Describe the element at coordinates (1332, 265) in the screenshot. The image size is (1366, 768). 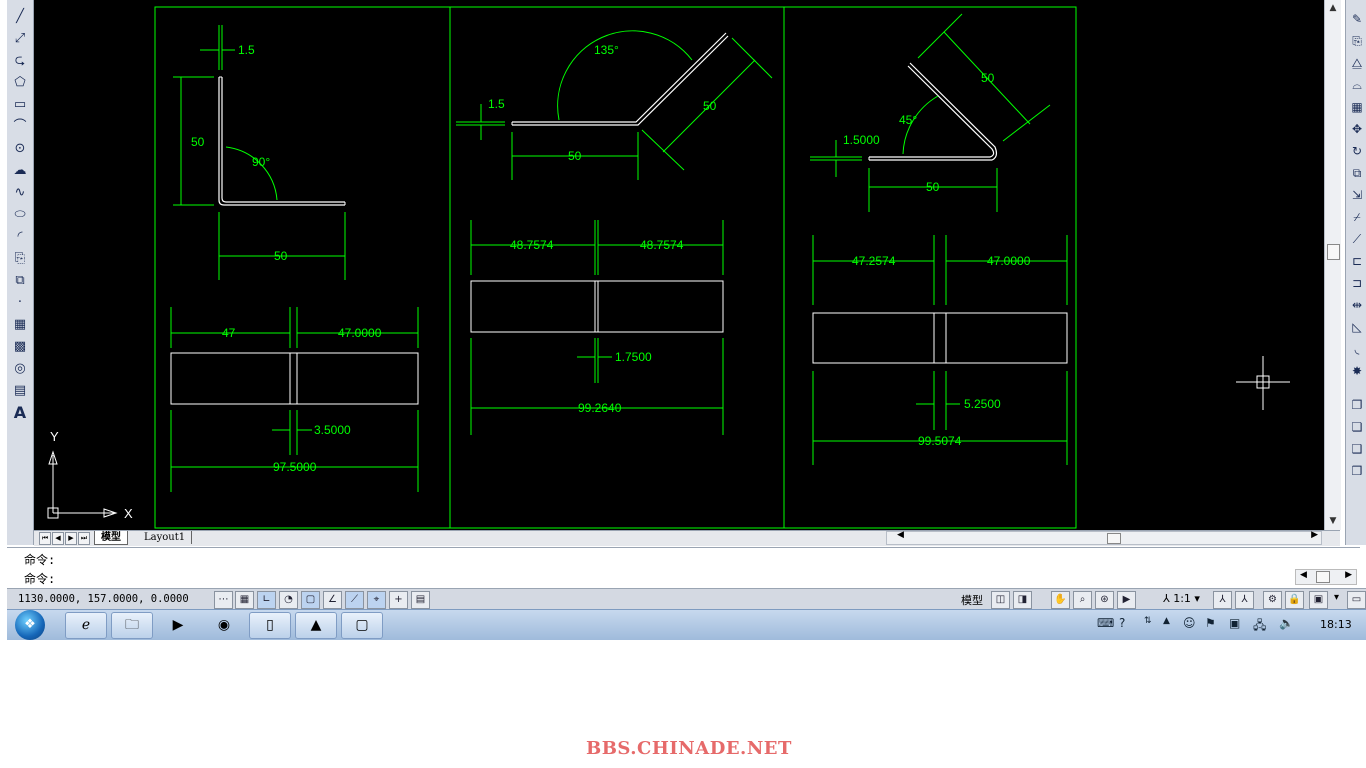
I see `vertical-scrollbar: ▲ ▼` at that location.